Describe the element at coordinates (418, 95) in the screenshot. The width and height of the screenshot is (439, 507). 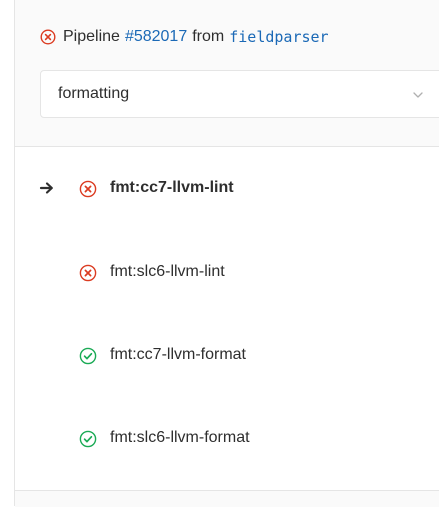
I see `chevron-down-icon` at that location.